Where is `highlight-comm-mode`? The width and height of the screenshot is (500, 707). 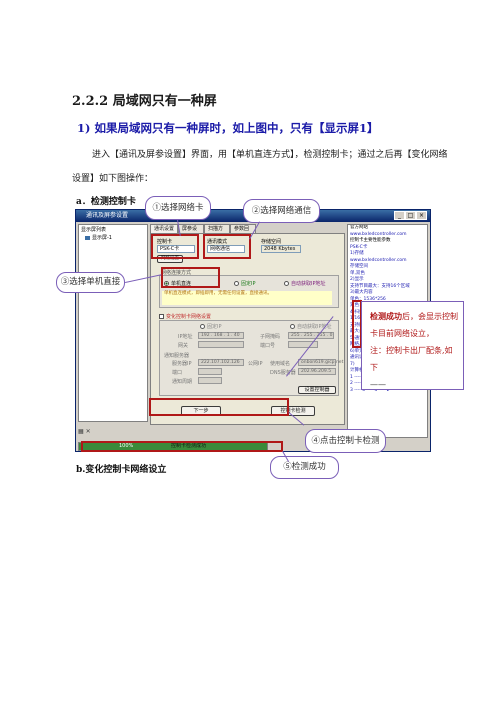 highlight-comm-mode is located at coordinates (227, 246).